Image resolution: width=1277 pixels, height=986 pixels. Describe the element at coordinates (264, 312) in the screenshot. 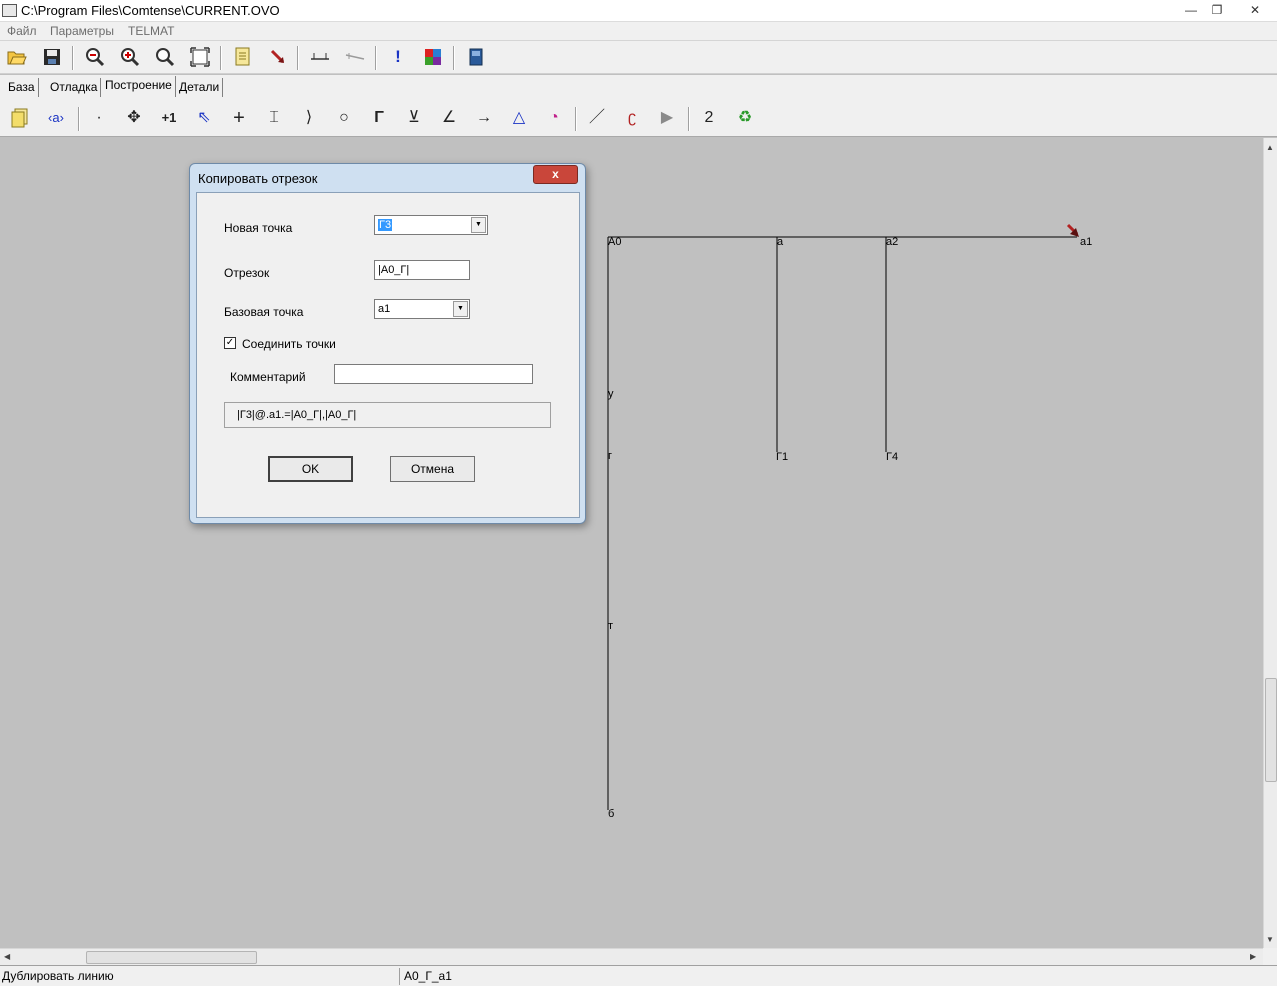

I see `base-point-label: Базовая точка` at that location.